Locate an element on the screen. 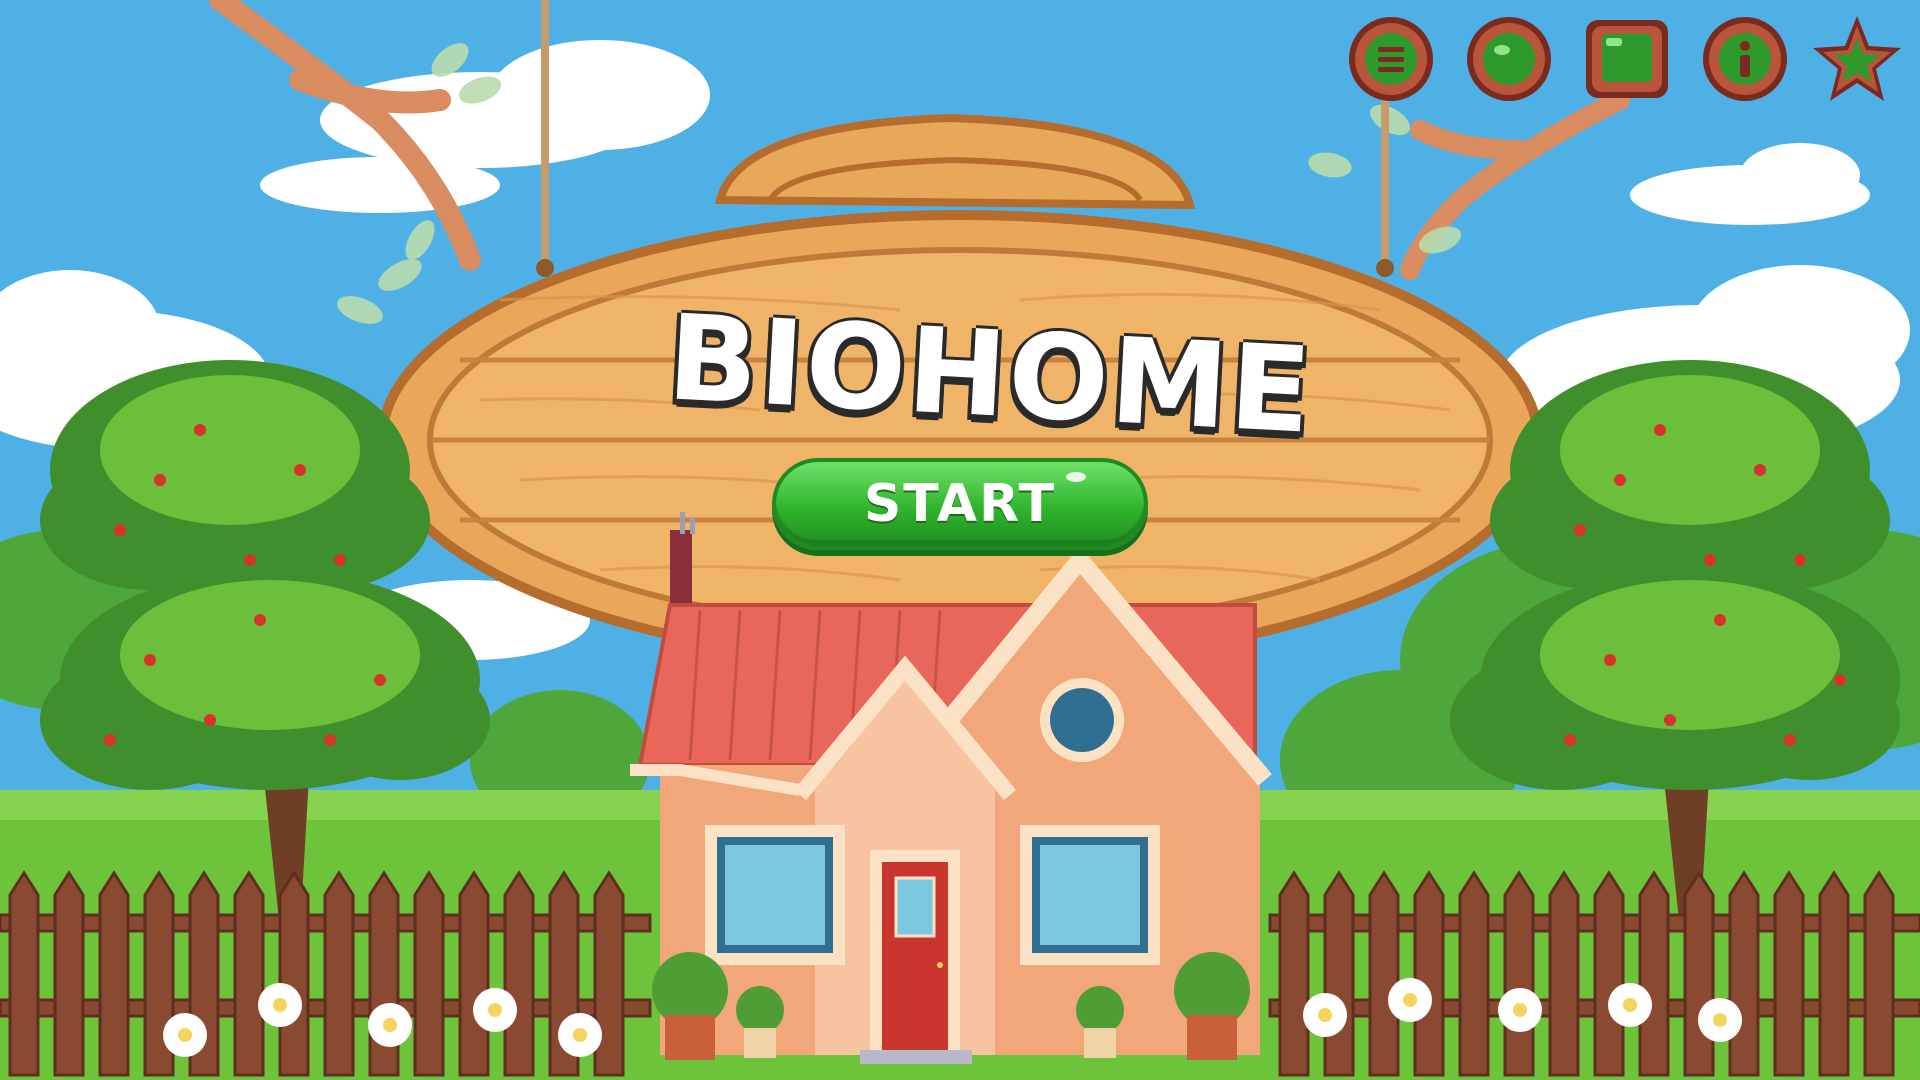 This screenshot has width=1920, height=1080. info-button is located at coordinates (1745, 59).